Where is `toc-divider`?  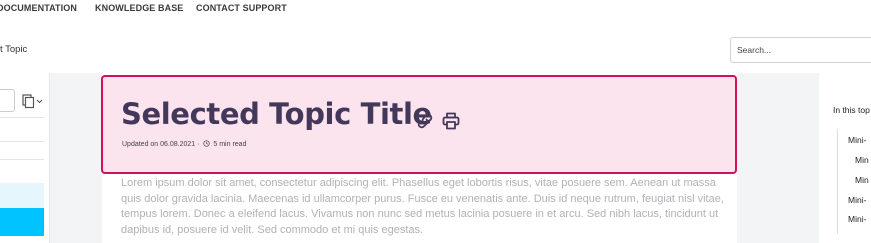 toc-divider is located at coordinates (837, 181).